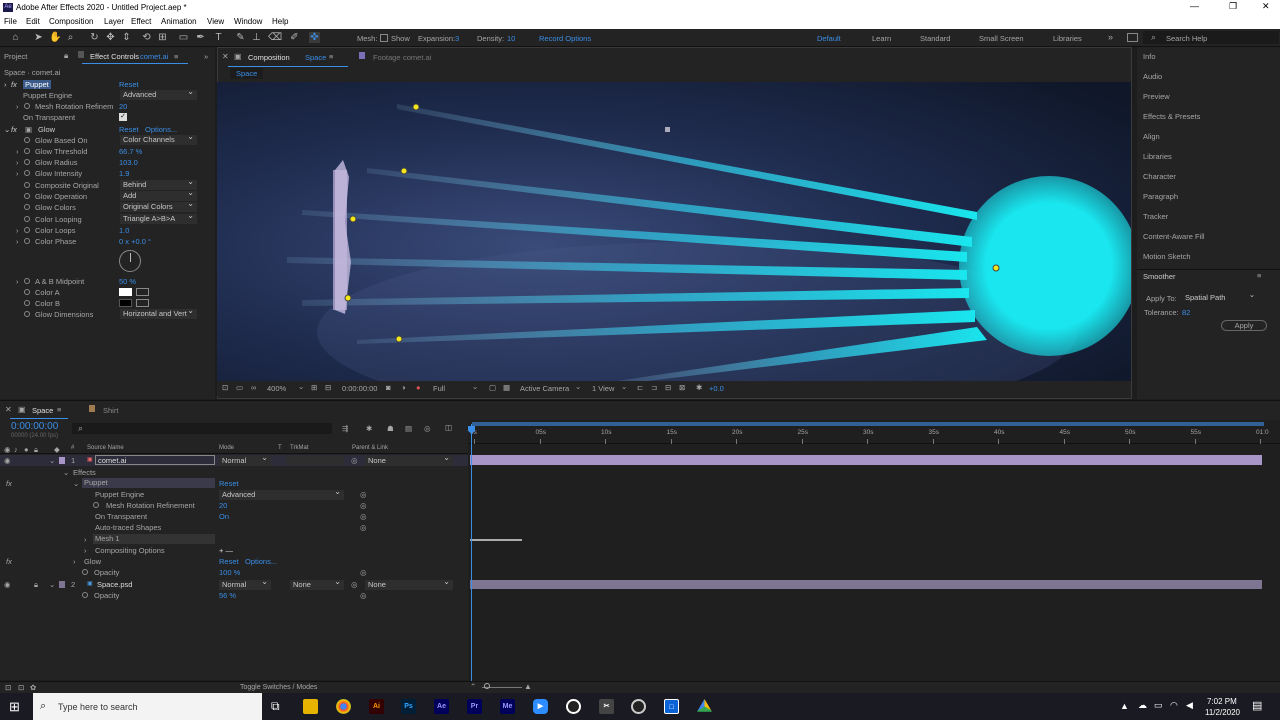 The height and width of the screenshot is (720, 1280). Describe the element at coordinates (1221, 296) in the screenshot. I see `apply-to-dropdown: Spatial Path ⌄` at that location.